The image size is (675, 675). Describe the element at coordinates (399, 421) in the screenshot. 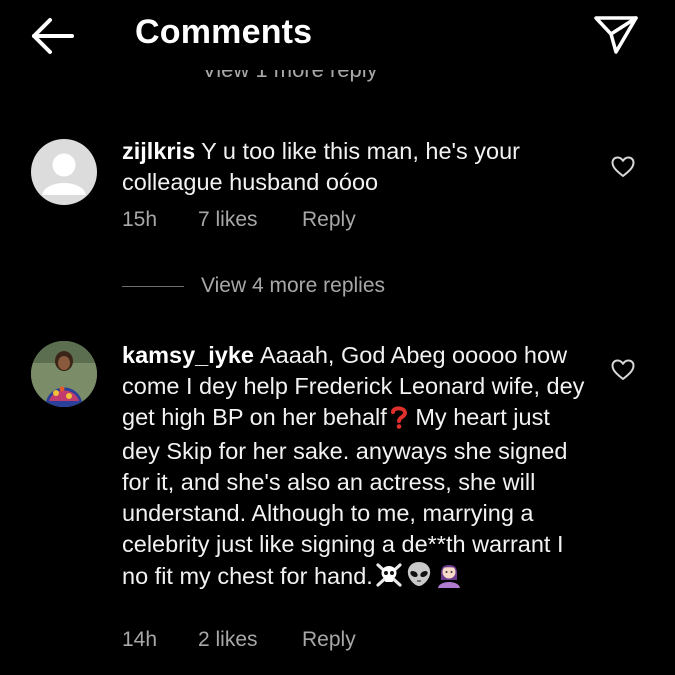

I see `question-mark-emoji` at that location.